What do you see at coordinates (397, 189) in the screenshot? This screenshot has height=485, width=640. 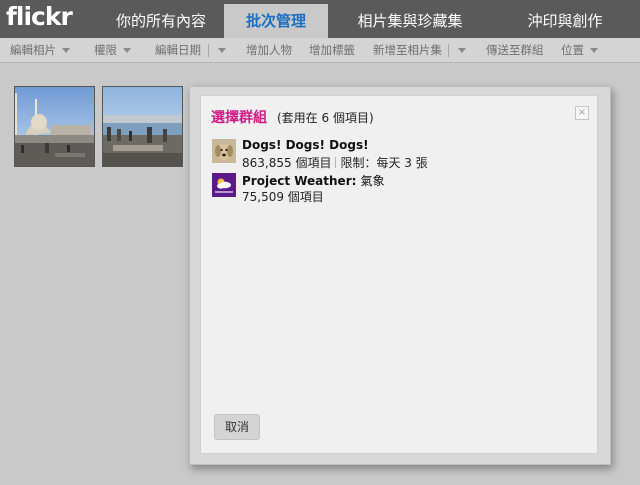 I see `group-item-project-weather: Project Weather: 氣象 75,509 個項目` at bounding box center [397, 189].